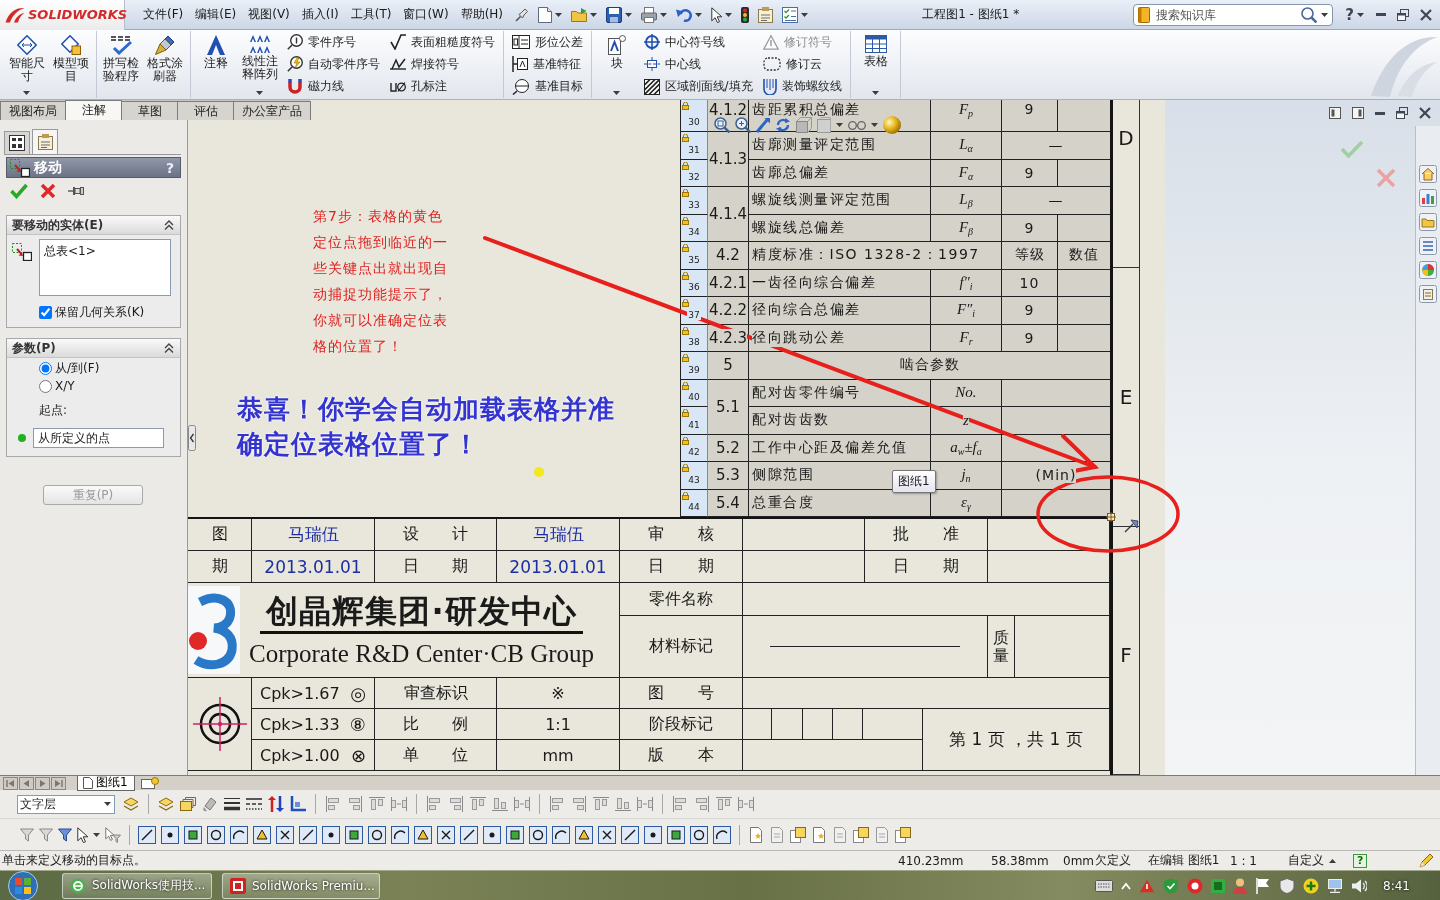 This screenshot has width=1440, height=900. What do you see at coordinates (70, 251) in the screenshot?
I see `list-item: 总表<1>` at bounding box center [70, 251].